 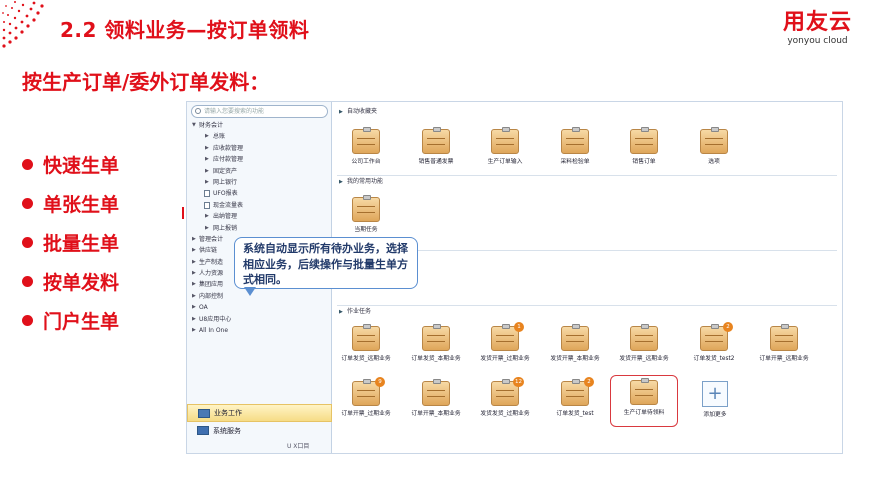 I want to click on function-tile: 生产订单待领料, so click(x=644, y=401).